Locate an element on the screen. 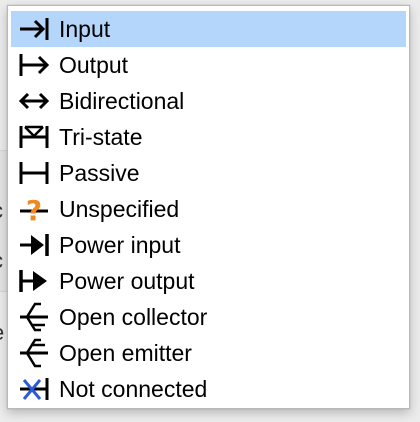  menu-item-unspecified: ? Unspecified is located at coordinates (208, 209).